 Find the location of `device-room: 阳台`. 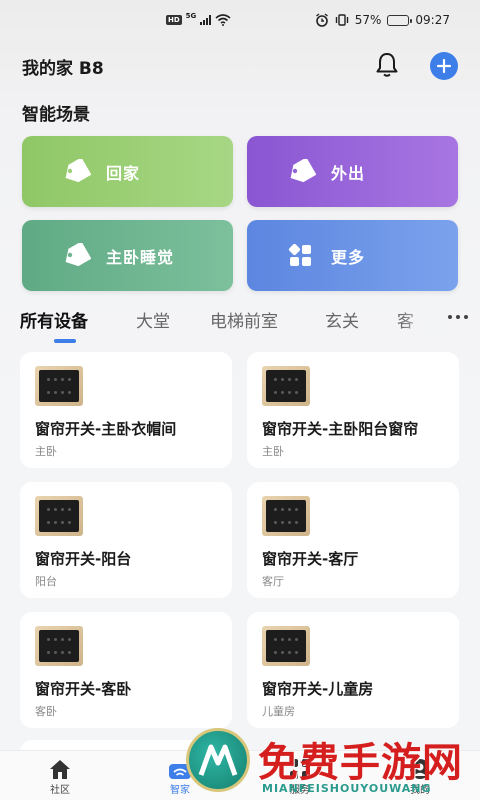

device-room: 阳台 is located at coordinates (46, 581).